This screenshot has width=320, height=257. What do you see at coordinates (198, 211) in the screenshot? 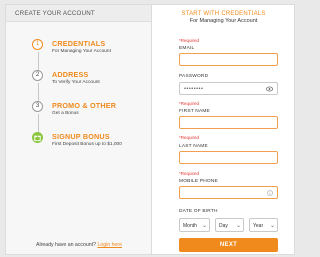
I see `dob-label: DATE OF BIRTH` at bounding box center [198, 211].